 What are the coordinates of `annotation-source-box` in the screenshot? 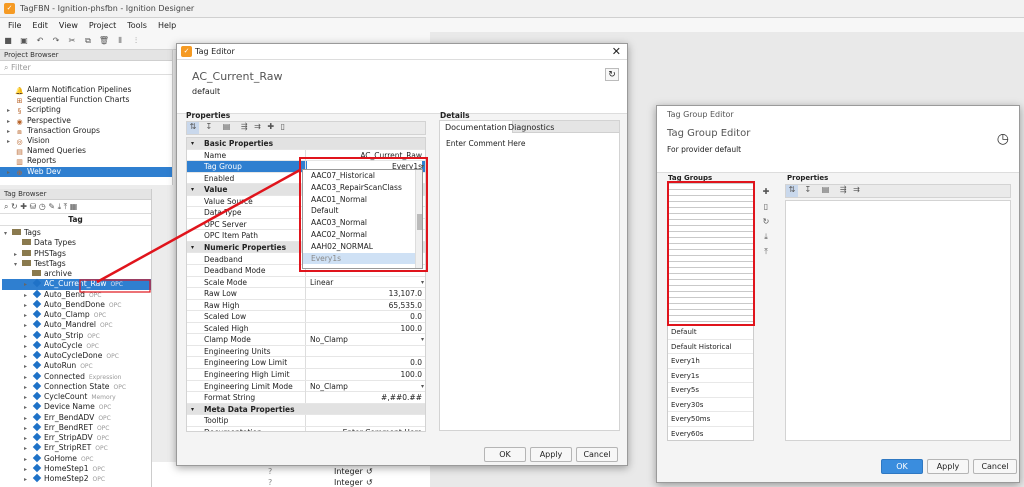 It's located at (115, 286).